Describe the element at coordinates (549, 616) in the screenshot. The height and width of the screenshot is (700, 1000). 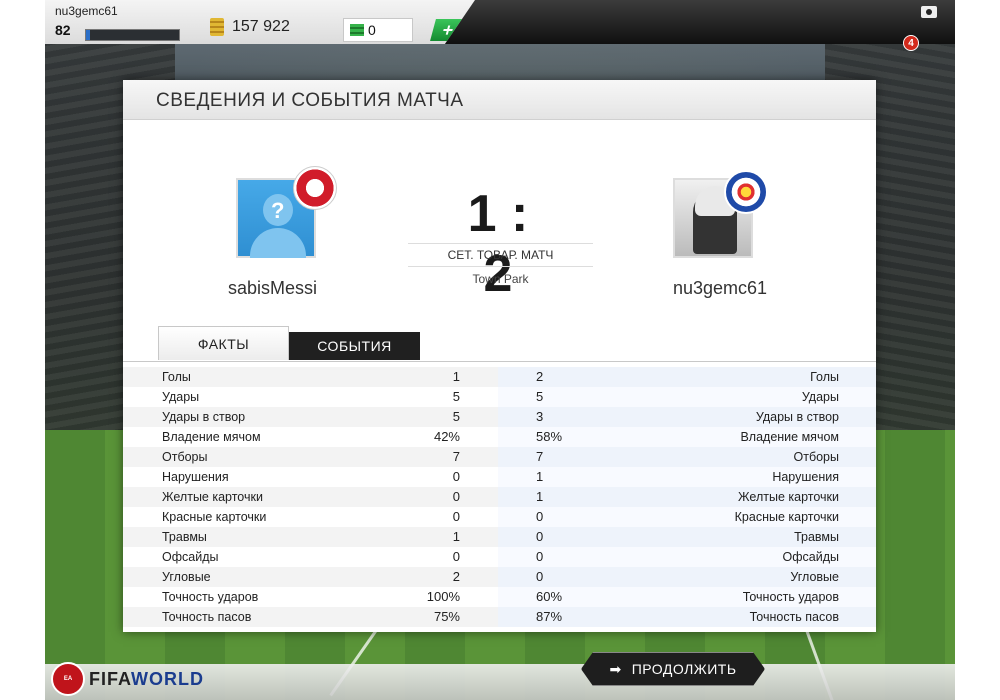
I see `away-stat-value: 87%` at that location.